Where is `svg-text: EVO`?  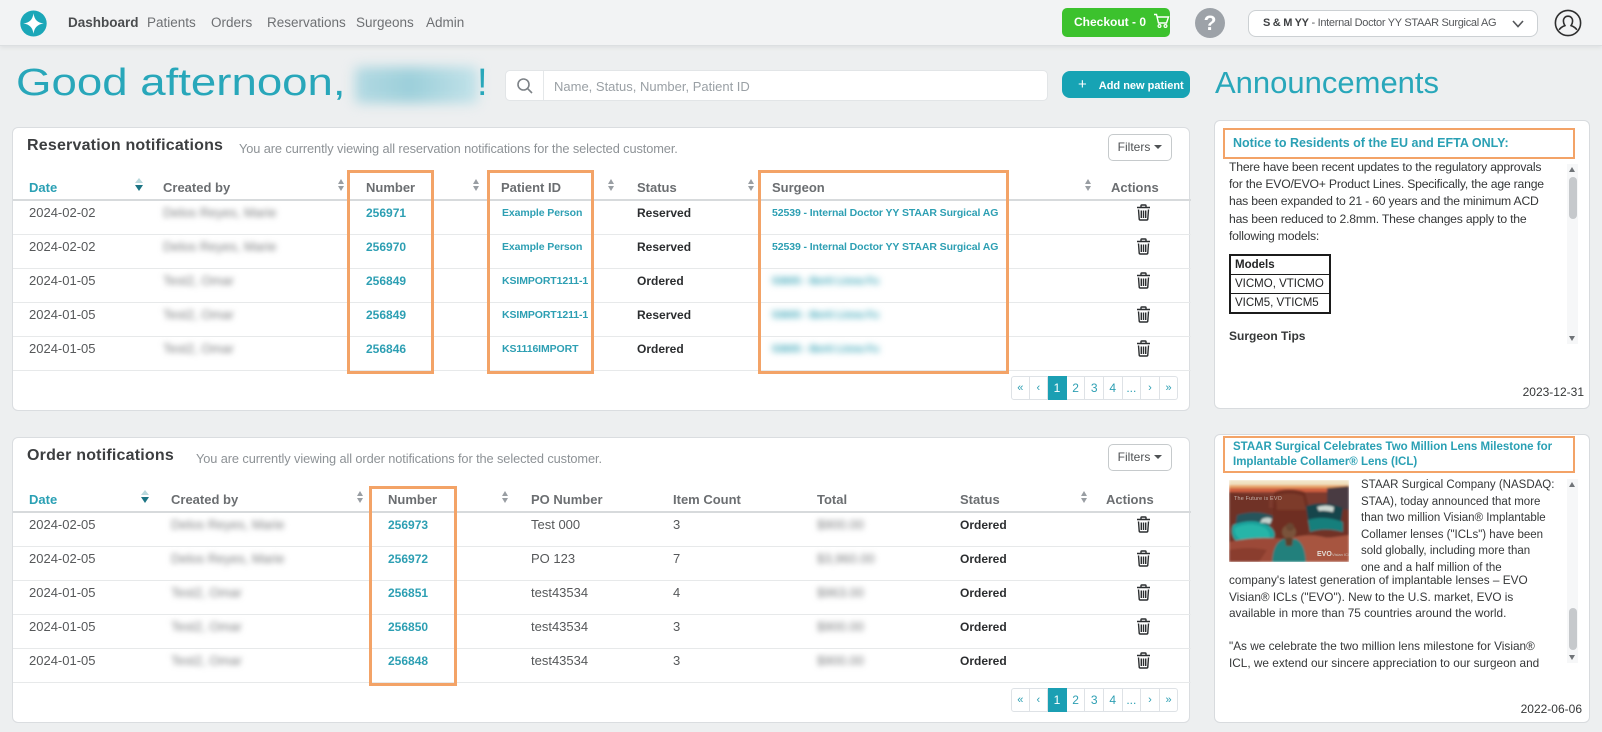 svg-text: EVO is located at coordinates (1324, 554).